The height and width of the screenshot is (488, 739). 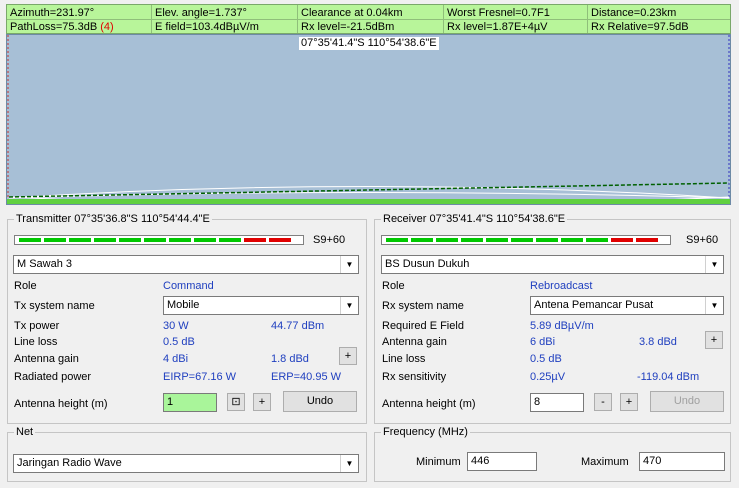 What do you see at coordinates (425, 432) in the screenshot?
I see `frequency-title: Frequency (MHz)` at bounding box center [425, 432].